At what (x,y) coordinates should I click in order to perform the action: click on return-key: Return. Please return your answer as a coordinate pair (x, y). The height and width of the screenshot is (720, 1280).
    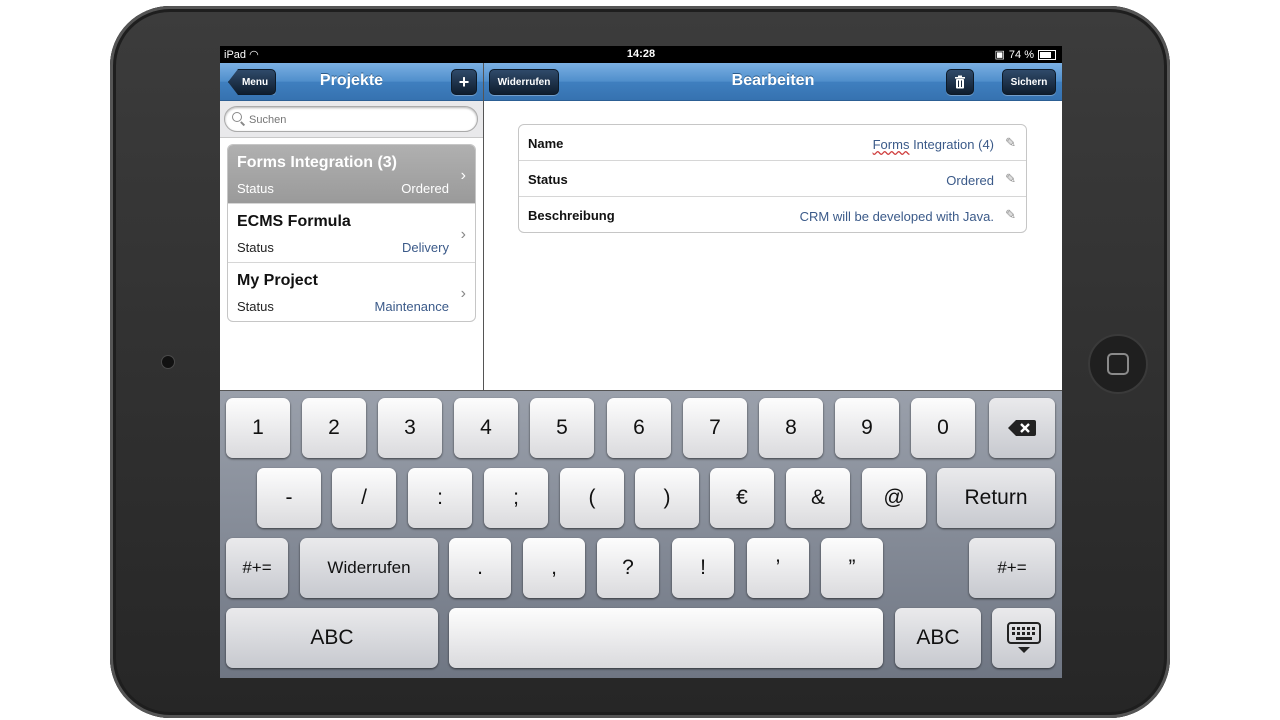
    Looking at the image, I should click on (996, 498).